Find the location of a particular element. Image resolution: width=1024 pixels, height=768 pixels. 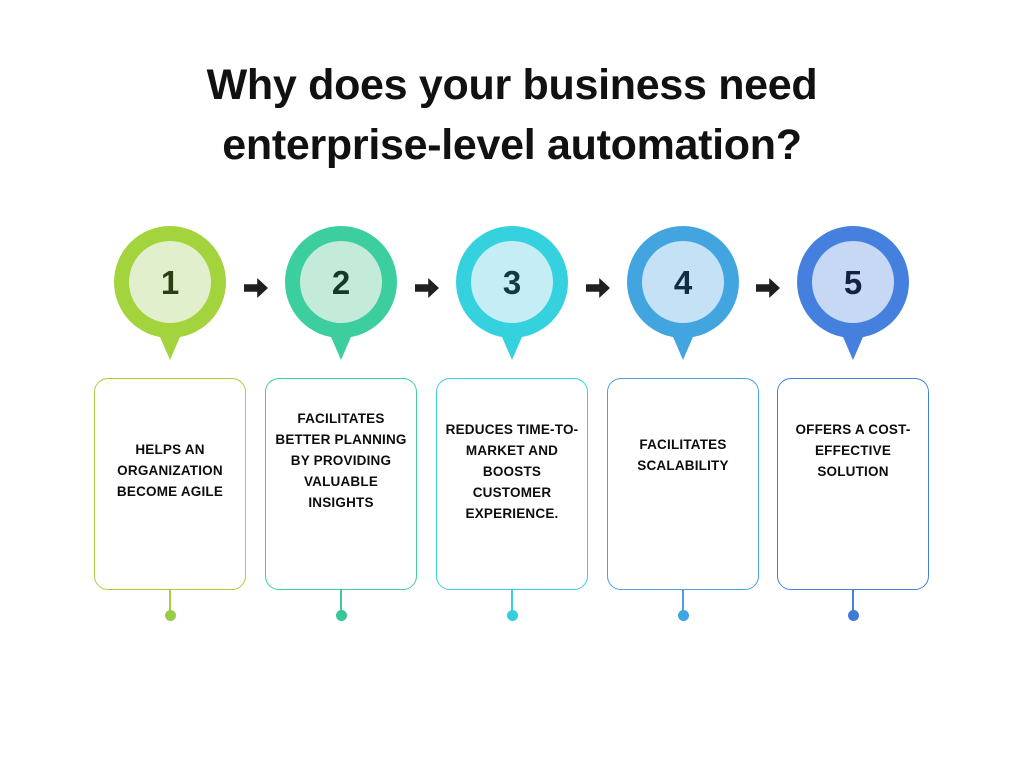

step-marker-disc: 3 is located at coordinates (512, 282).